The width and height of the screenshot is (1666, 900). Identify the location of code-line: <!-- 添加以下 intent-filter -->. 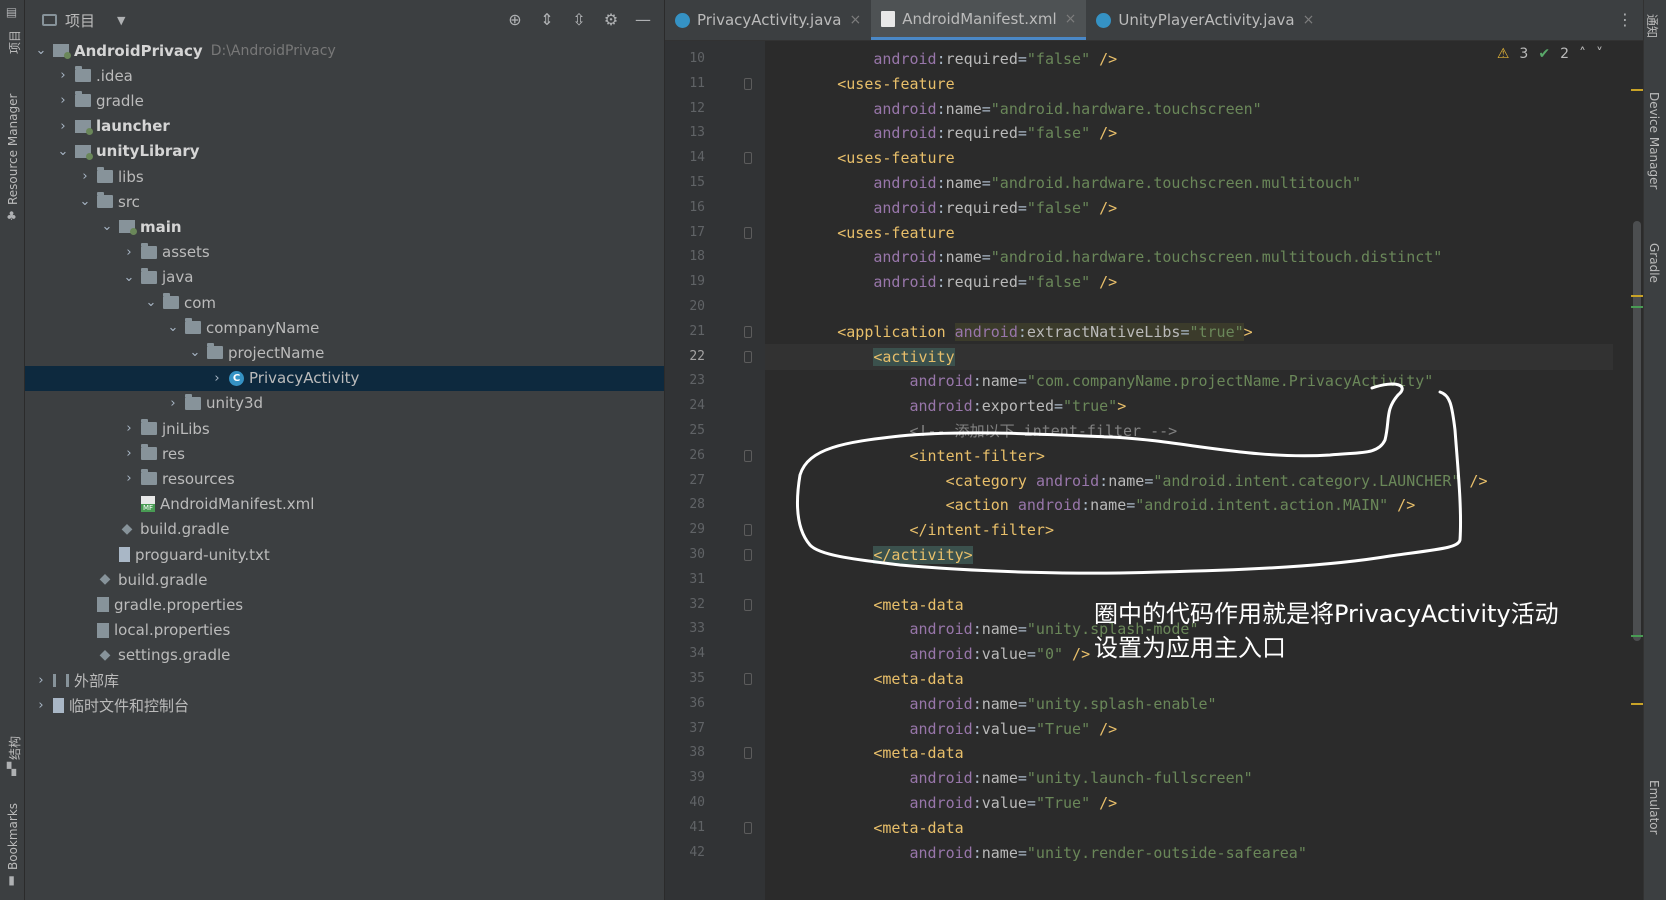
(1189, 431).